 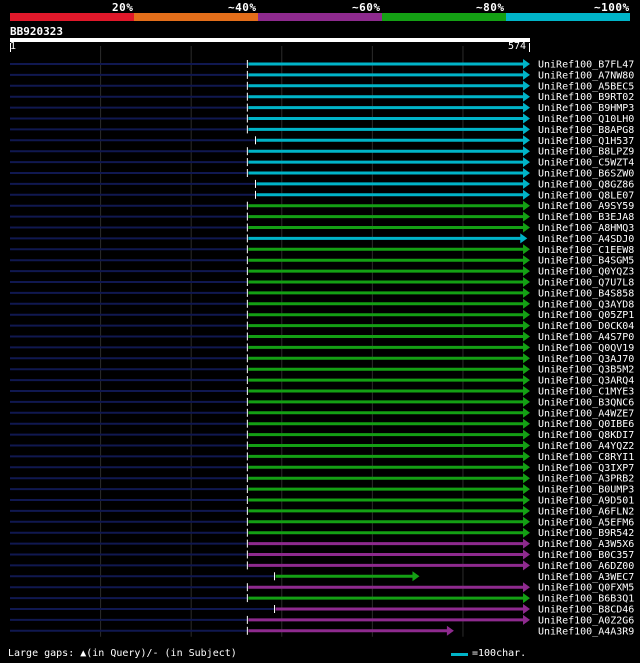 I want to click on hit-row: UniRef100_B6SZW0, so click(x=322, y=174).